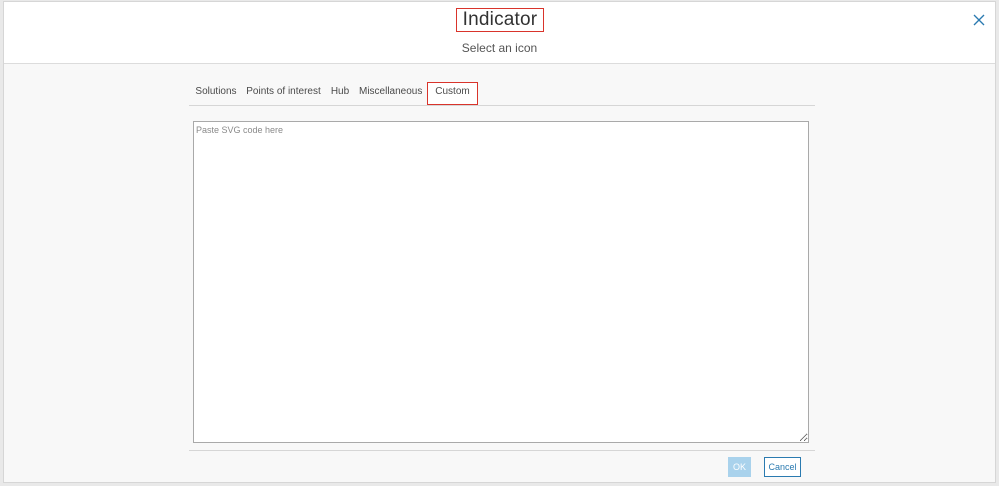 The height and width of the screenshot is (486, 999). What do you see at coordinates (782, 467) in the screenshot?
I see `cancel-button: Cancel` at bounding box center [782, 467].